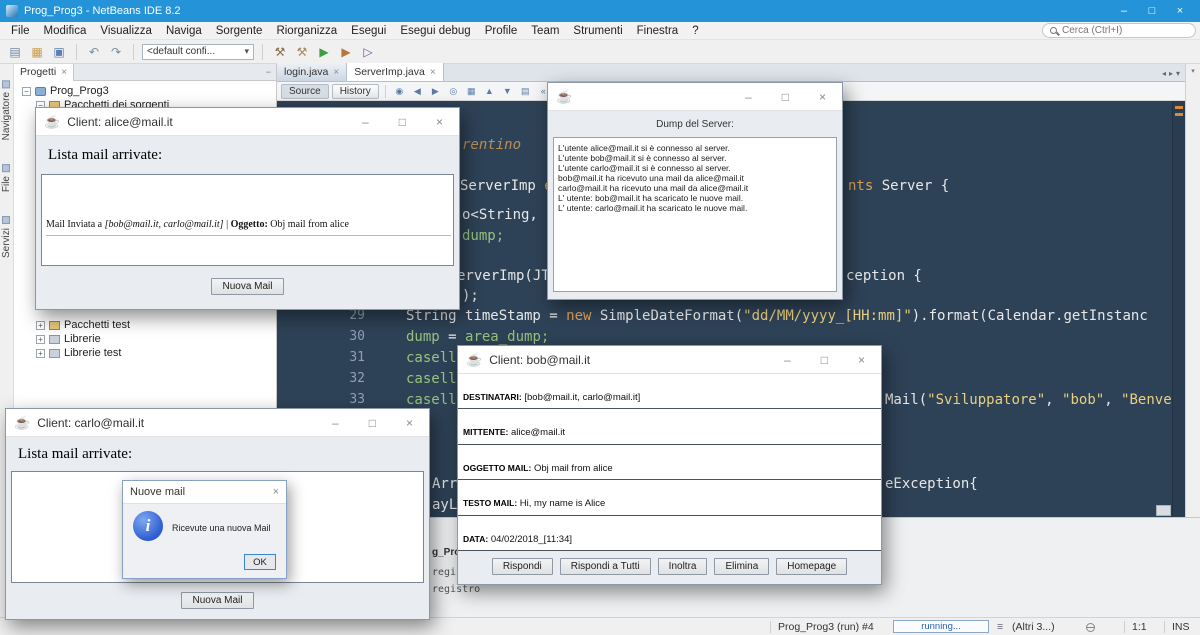 The image size is (1200, 635). What do you see at coordinates (1000, 627) in the screenshot?
I see `process-list-icon: ≡` at bounding box center [1000, 627].